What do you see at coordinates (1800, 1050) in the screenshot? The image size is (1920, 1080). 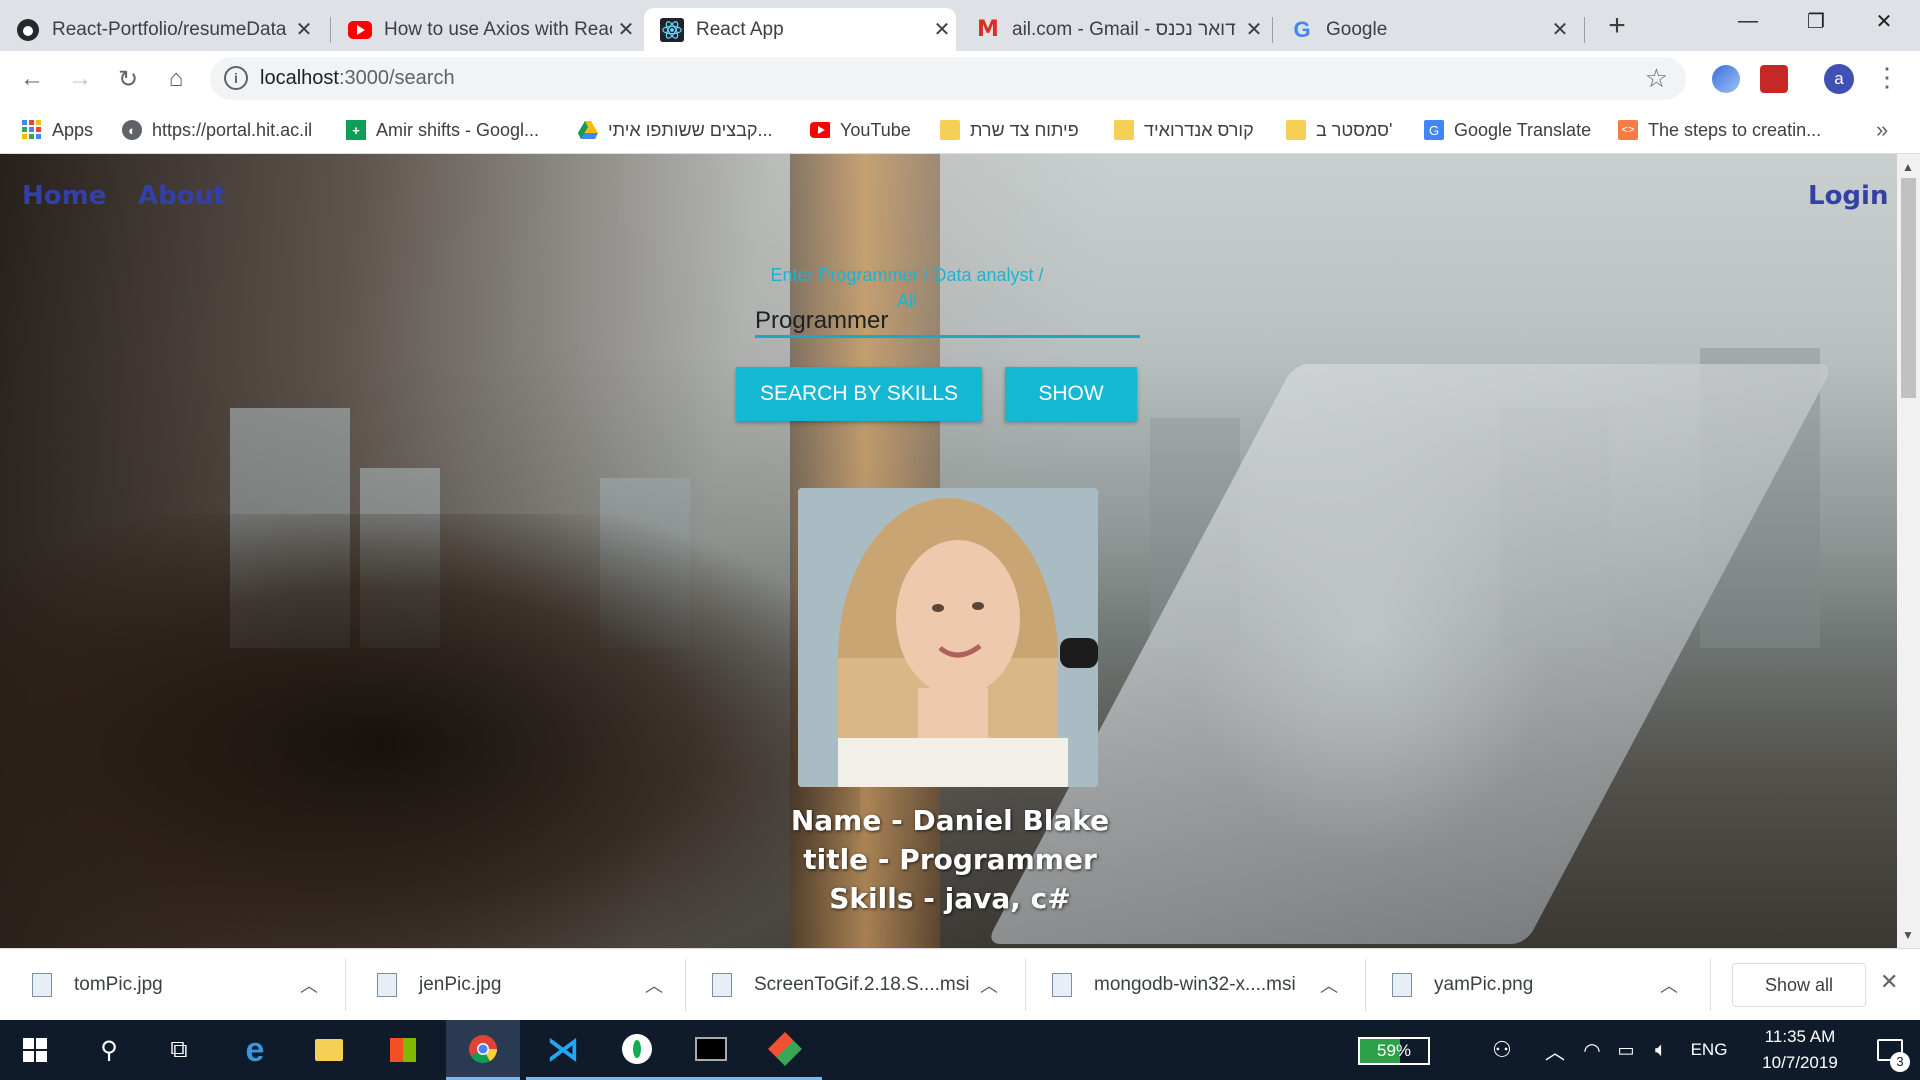 I see `clock: 11:35 AM 10/7/2019` at bounding box center [1800, 1050].